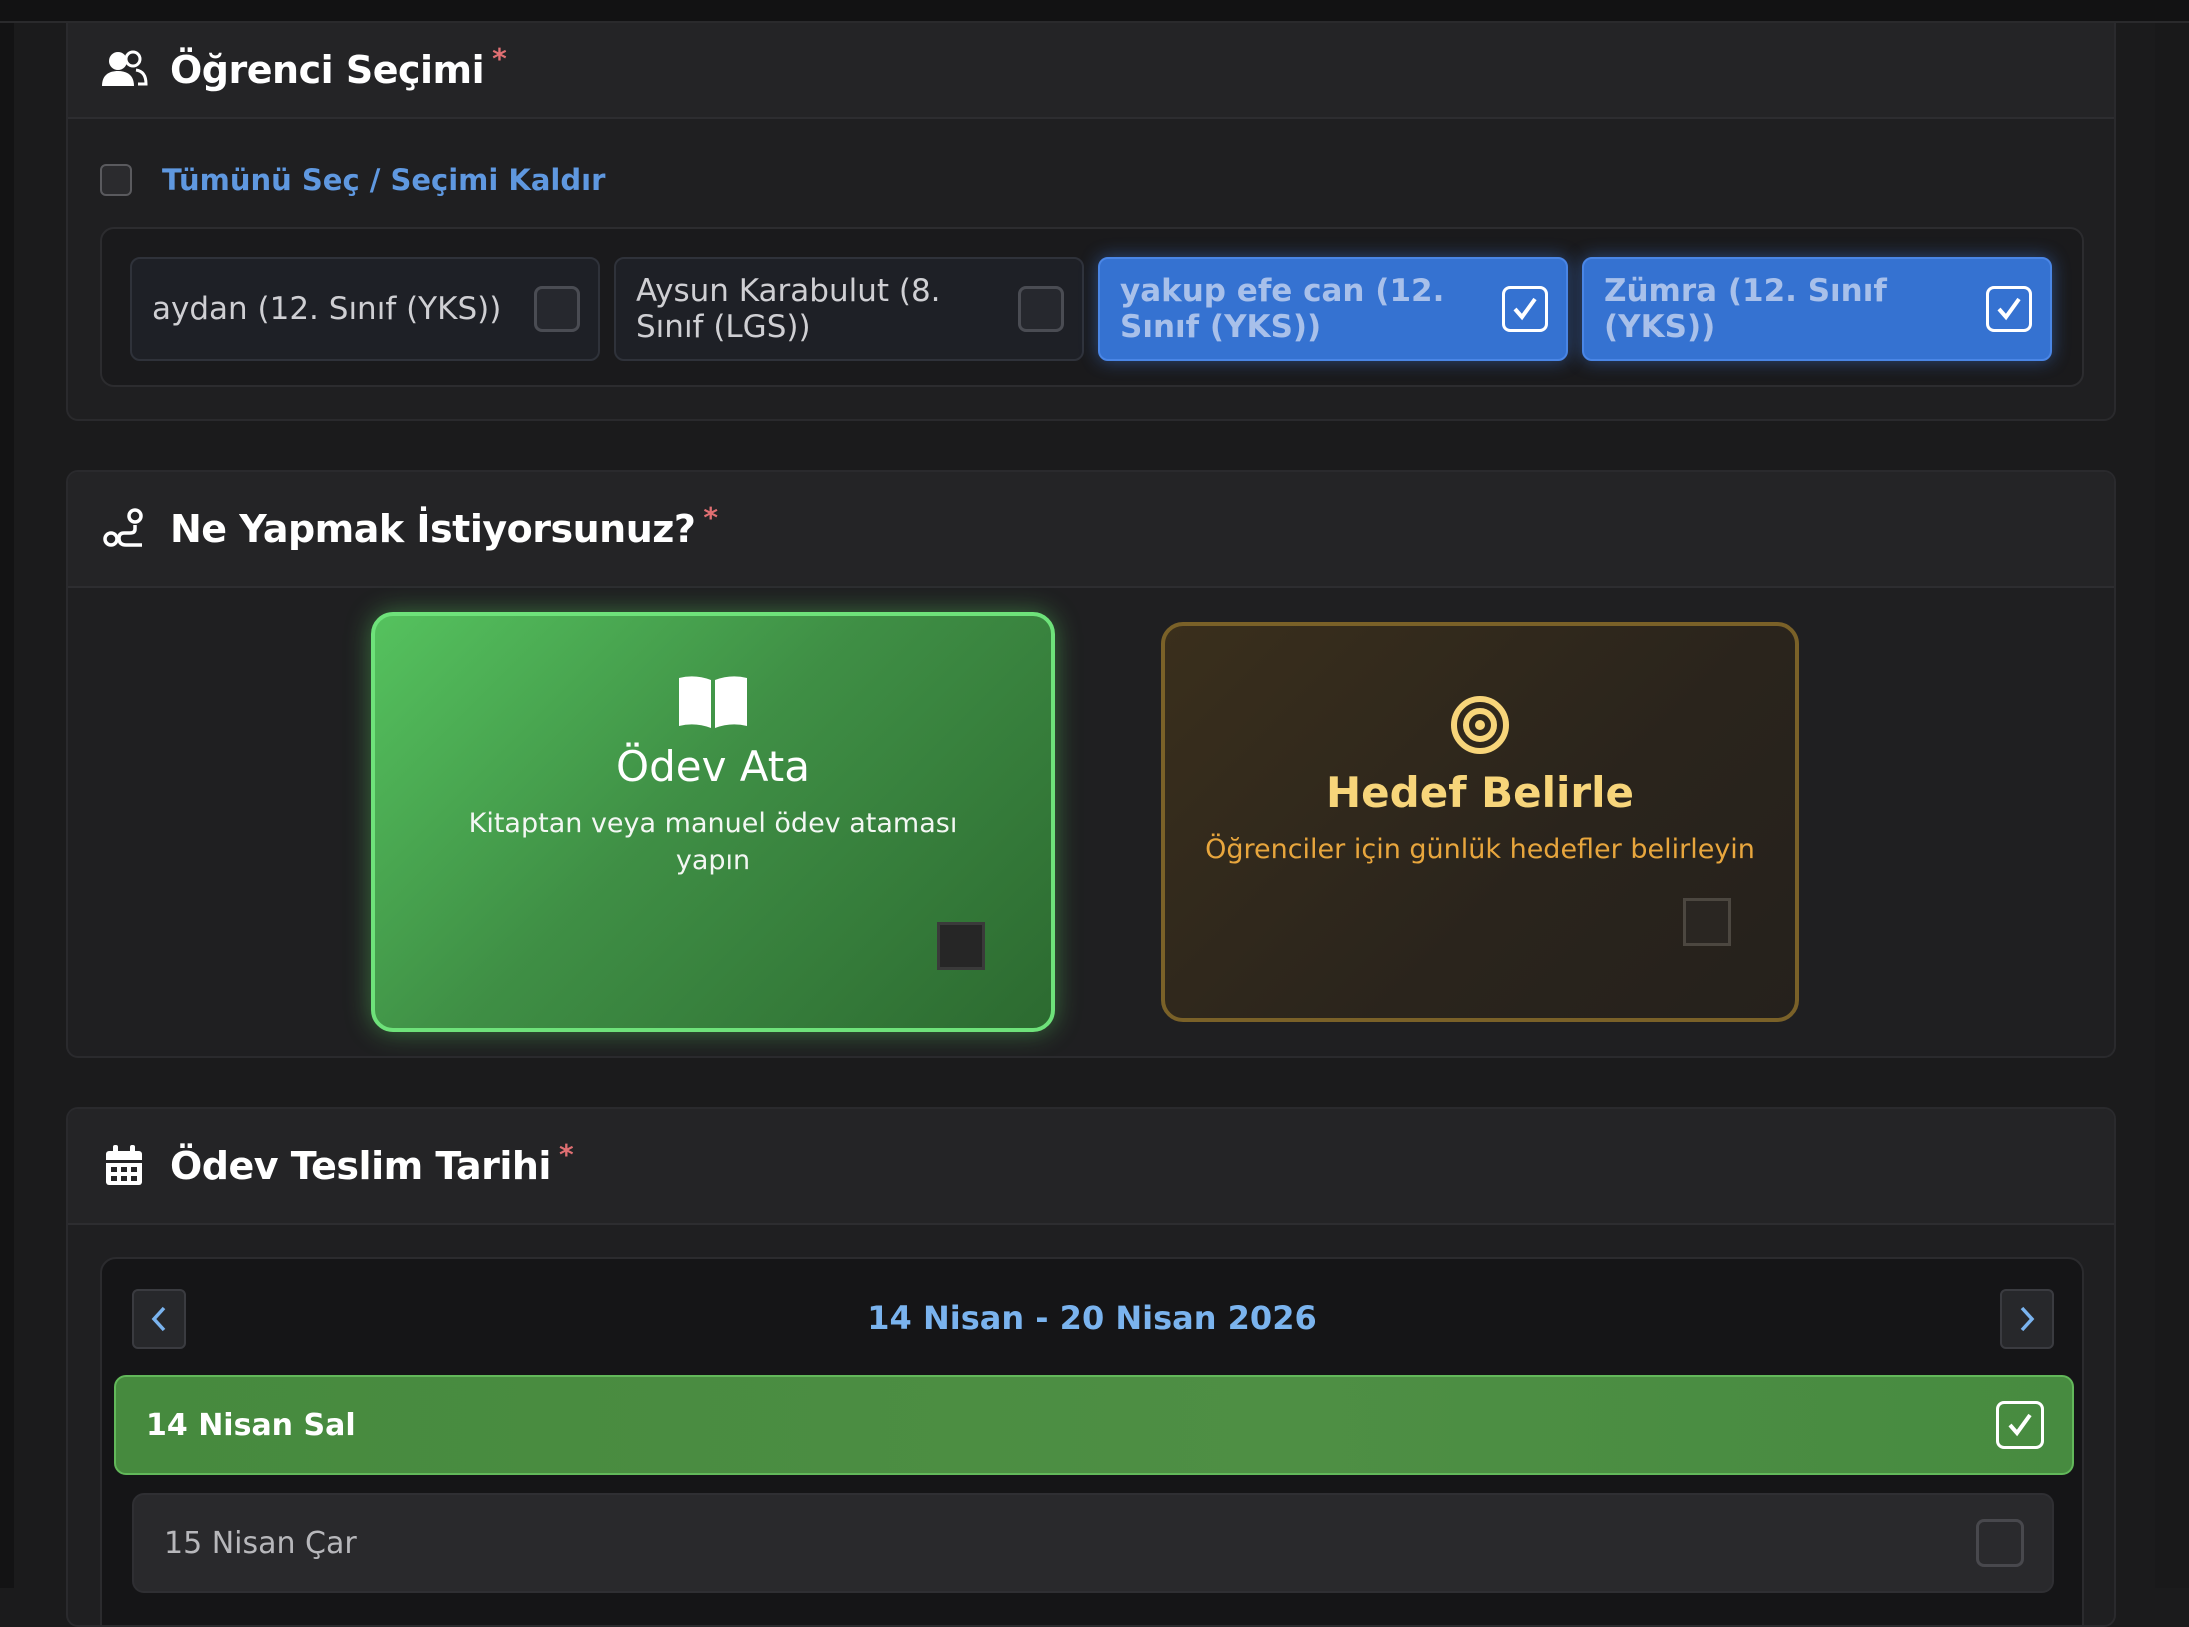 This screenshot has height=1627, width=2189. I want to click on select-all-row: Tümünü Seç / Seçimi Kaldır, so click(352, 180).